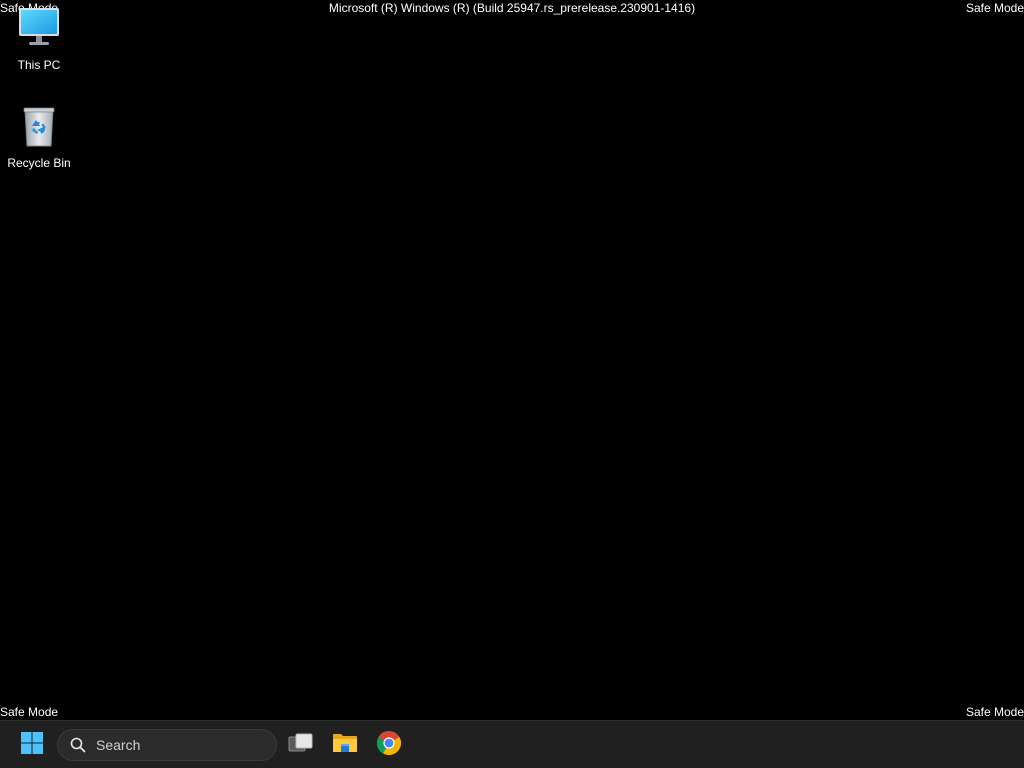 This screenshot has height=768, width=1024. What do you see at coordinates (78, 745) in the screenshot?
I see `search-icon` at bounding box center [78, 745].